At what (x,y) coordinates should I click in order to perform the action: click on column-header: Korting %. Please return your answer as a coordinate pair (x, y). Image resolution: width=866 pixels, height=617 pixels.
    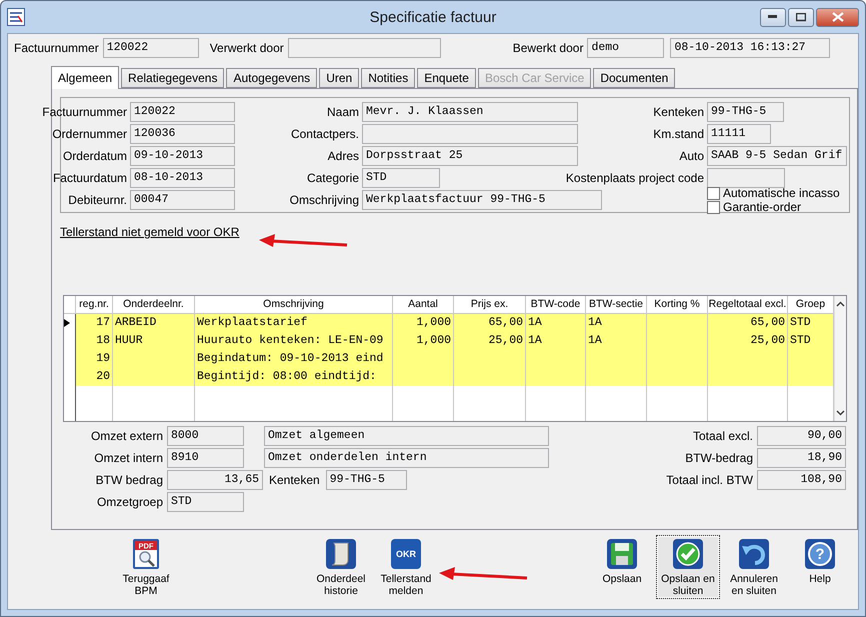
    Looking at the image, I should click on (677, 305).